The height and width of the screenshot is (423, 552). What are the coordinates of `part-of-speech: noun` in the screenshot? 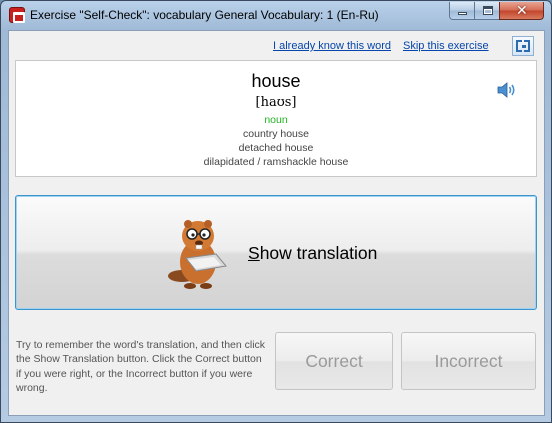 It's located at (276, 120).